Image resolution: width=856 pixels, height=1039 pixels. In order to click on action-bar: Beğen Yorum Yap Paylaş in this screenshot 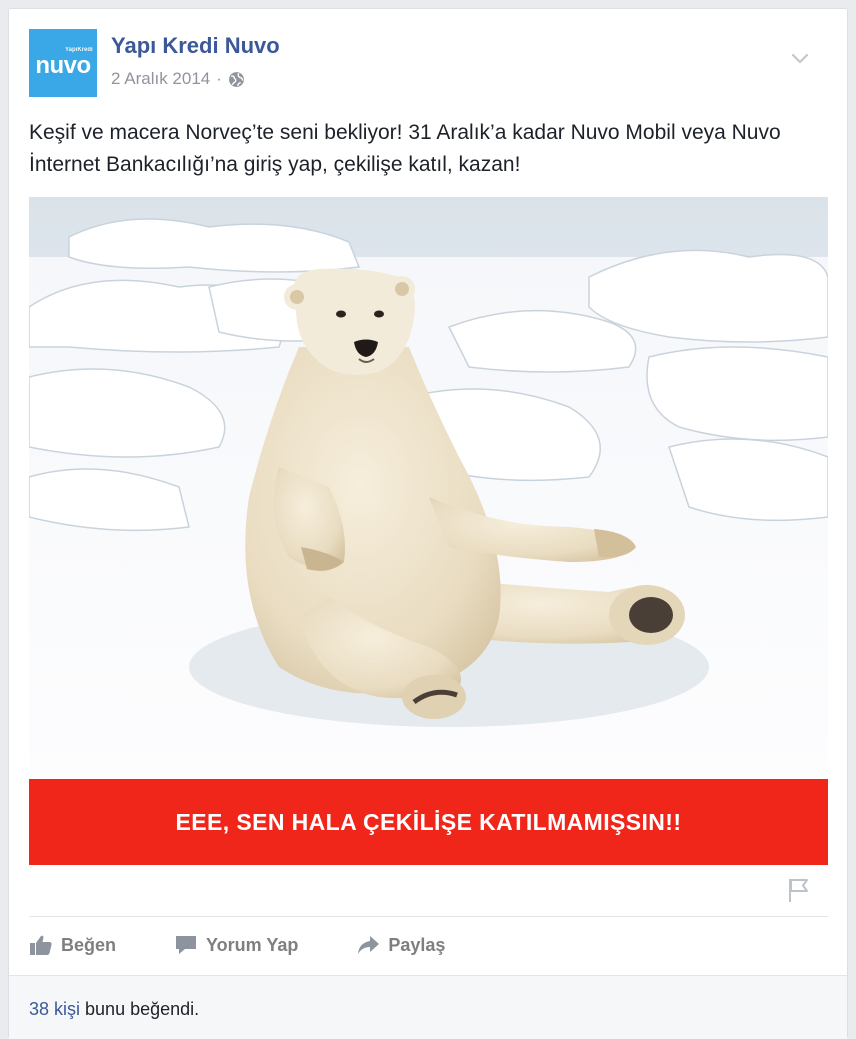, I will do `click(266, 945)`.